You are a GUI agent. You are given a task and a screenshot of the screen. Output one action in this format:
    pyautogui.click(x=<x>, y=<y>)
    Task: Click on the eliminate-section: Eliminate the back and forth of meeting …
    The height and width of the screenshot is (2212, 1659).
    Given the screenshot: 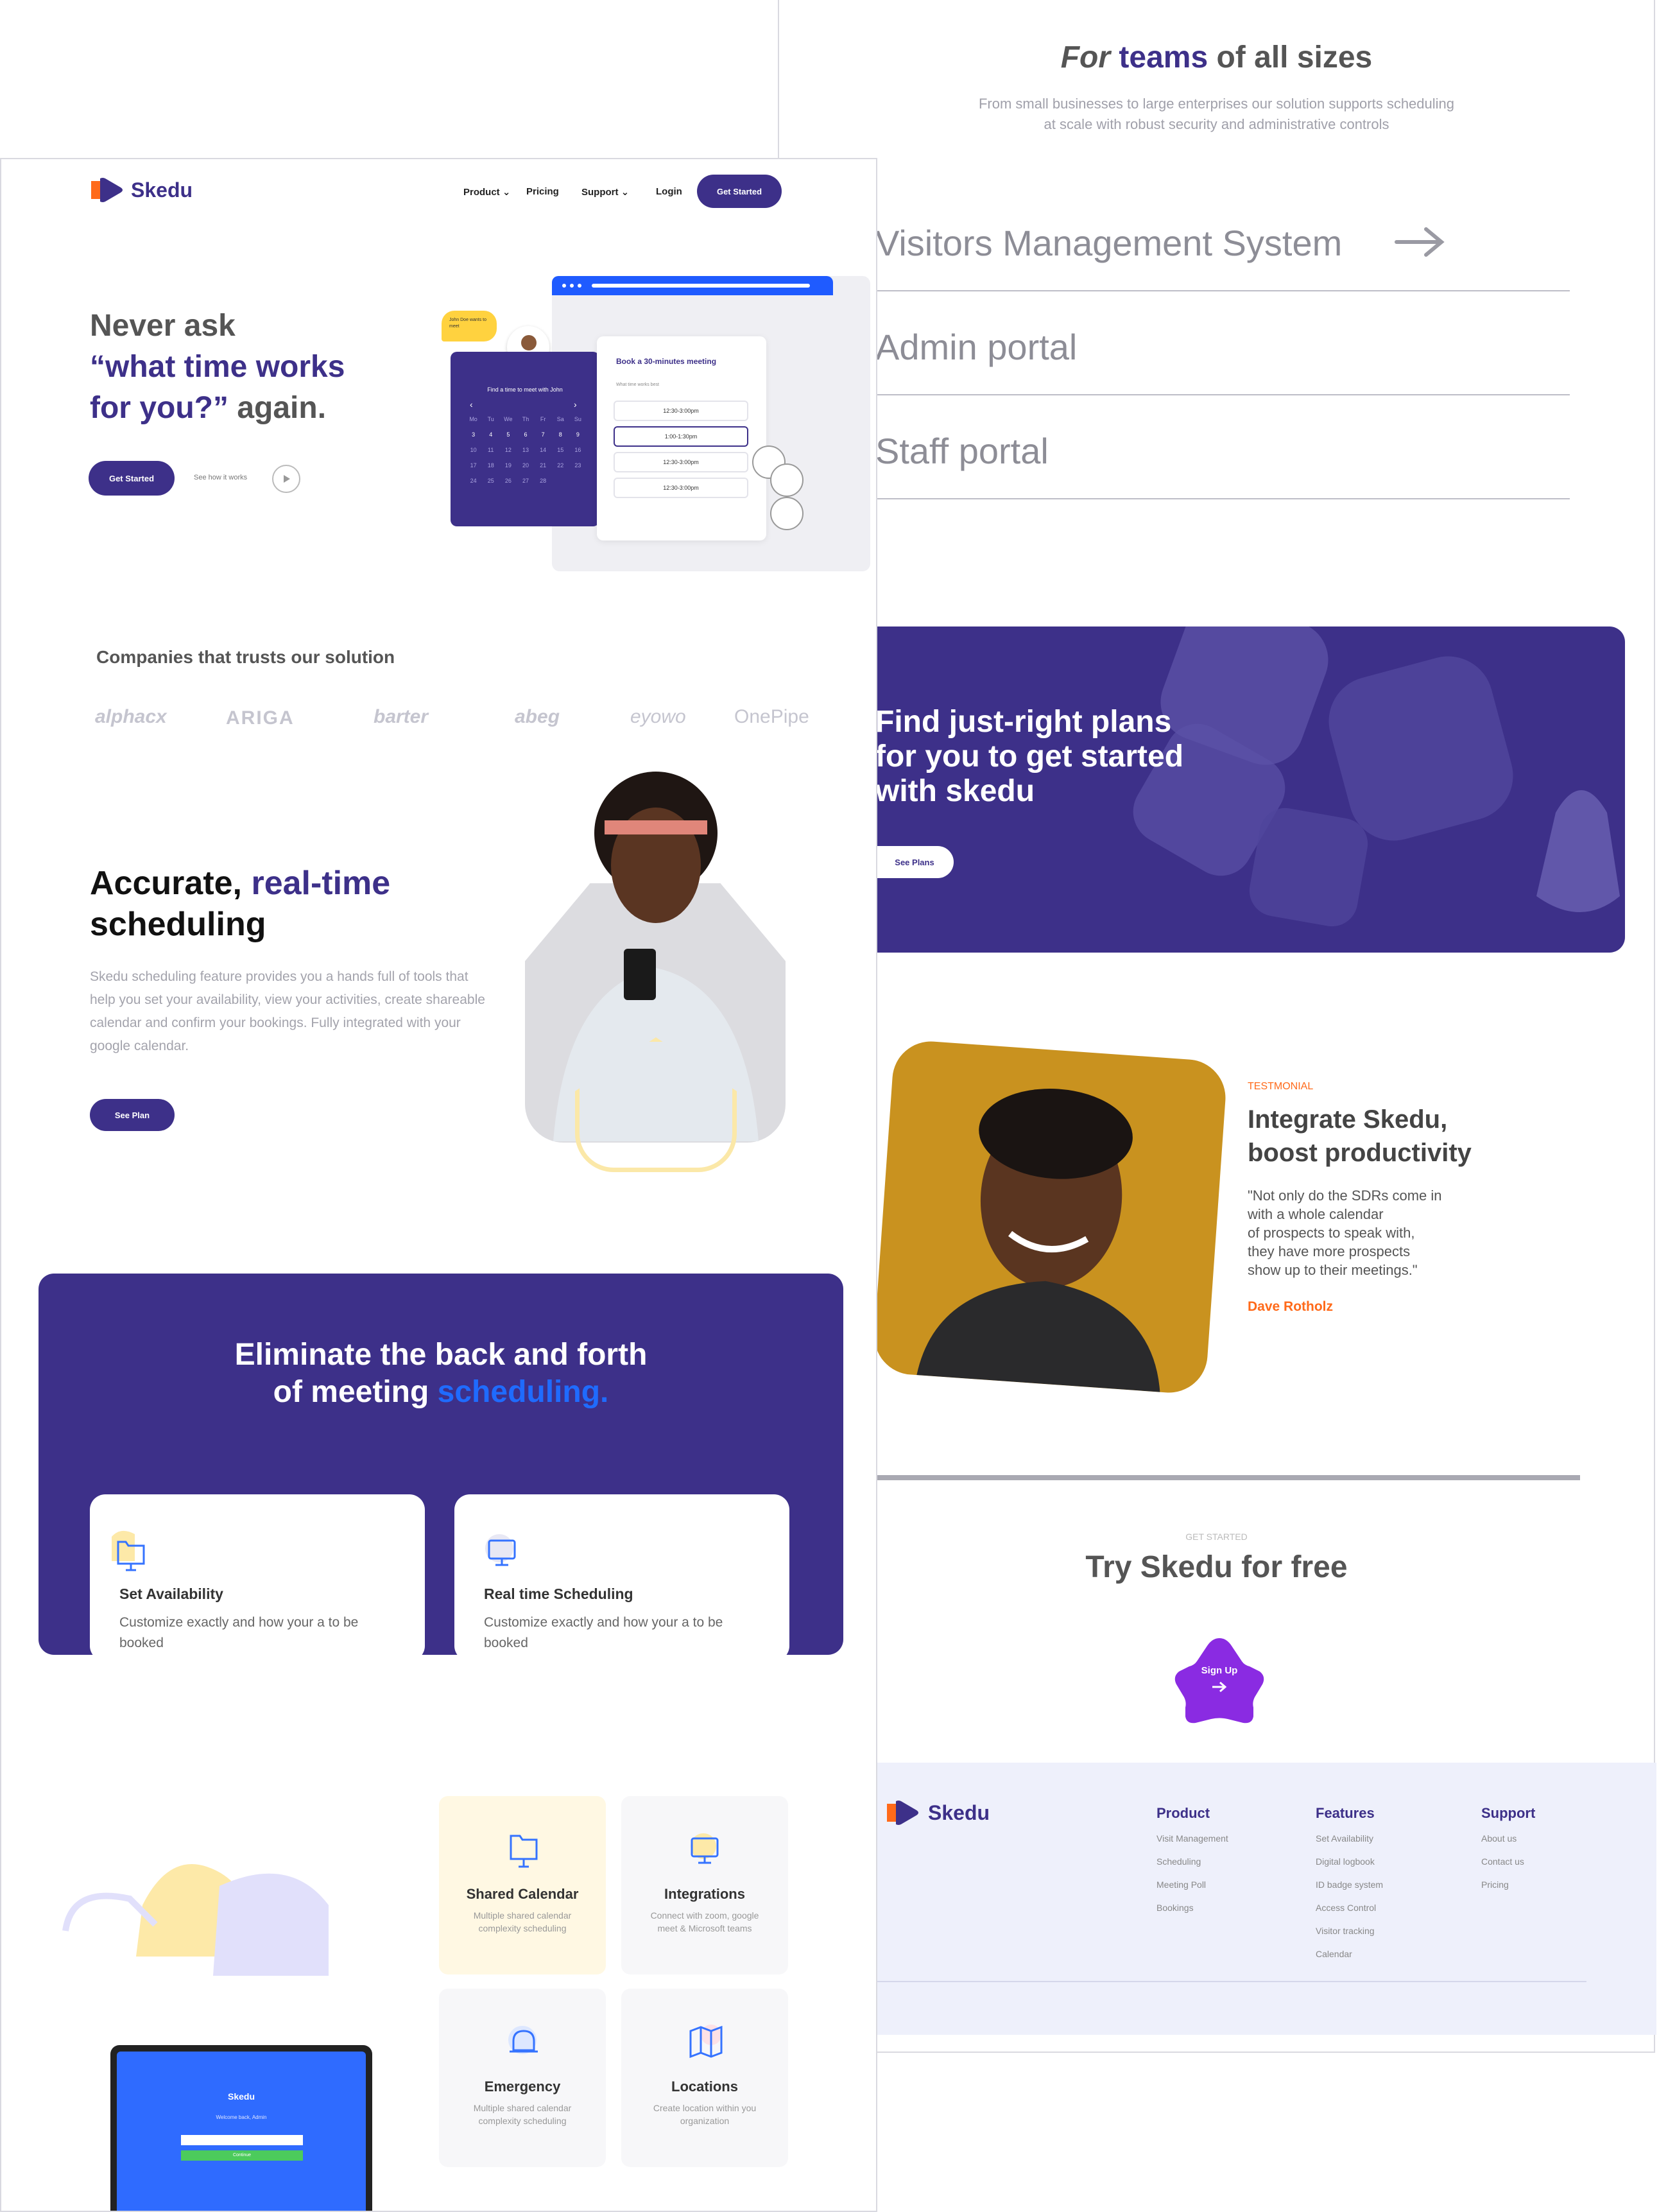 What is the action you would take?
    pyautogui.click(x=441, y=1464)
    